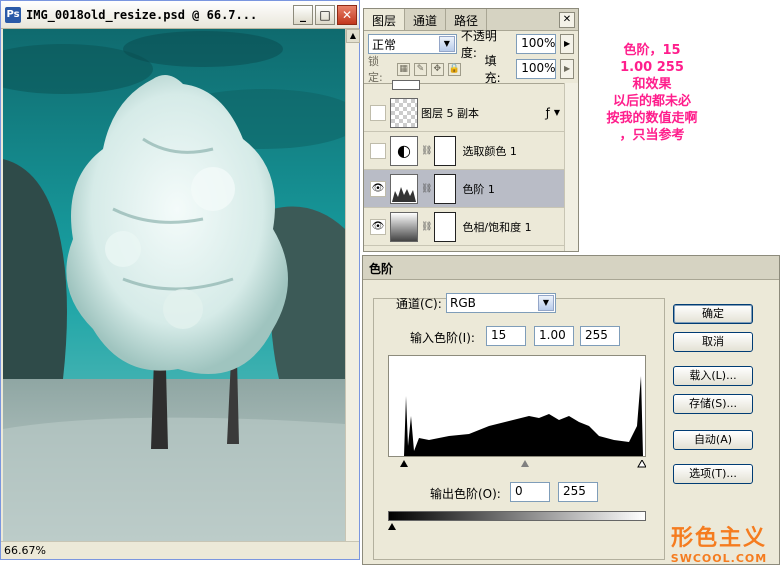 The image size is (780, 572). Describe the element at coordinates (525, 463) in the screenshot. I see `gamma-handle-icon` at that location.